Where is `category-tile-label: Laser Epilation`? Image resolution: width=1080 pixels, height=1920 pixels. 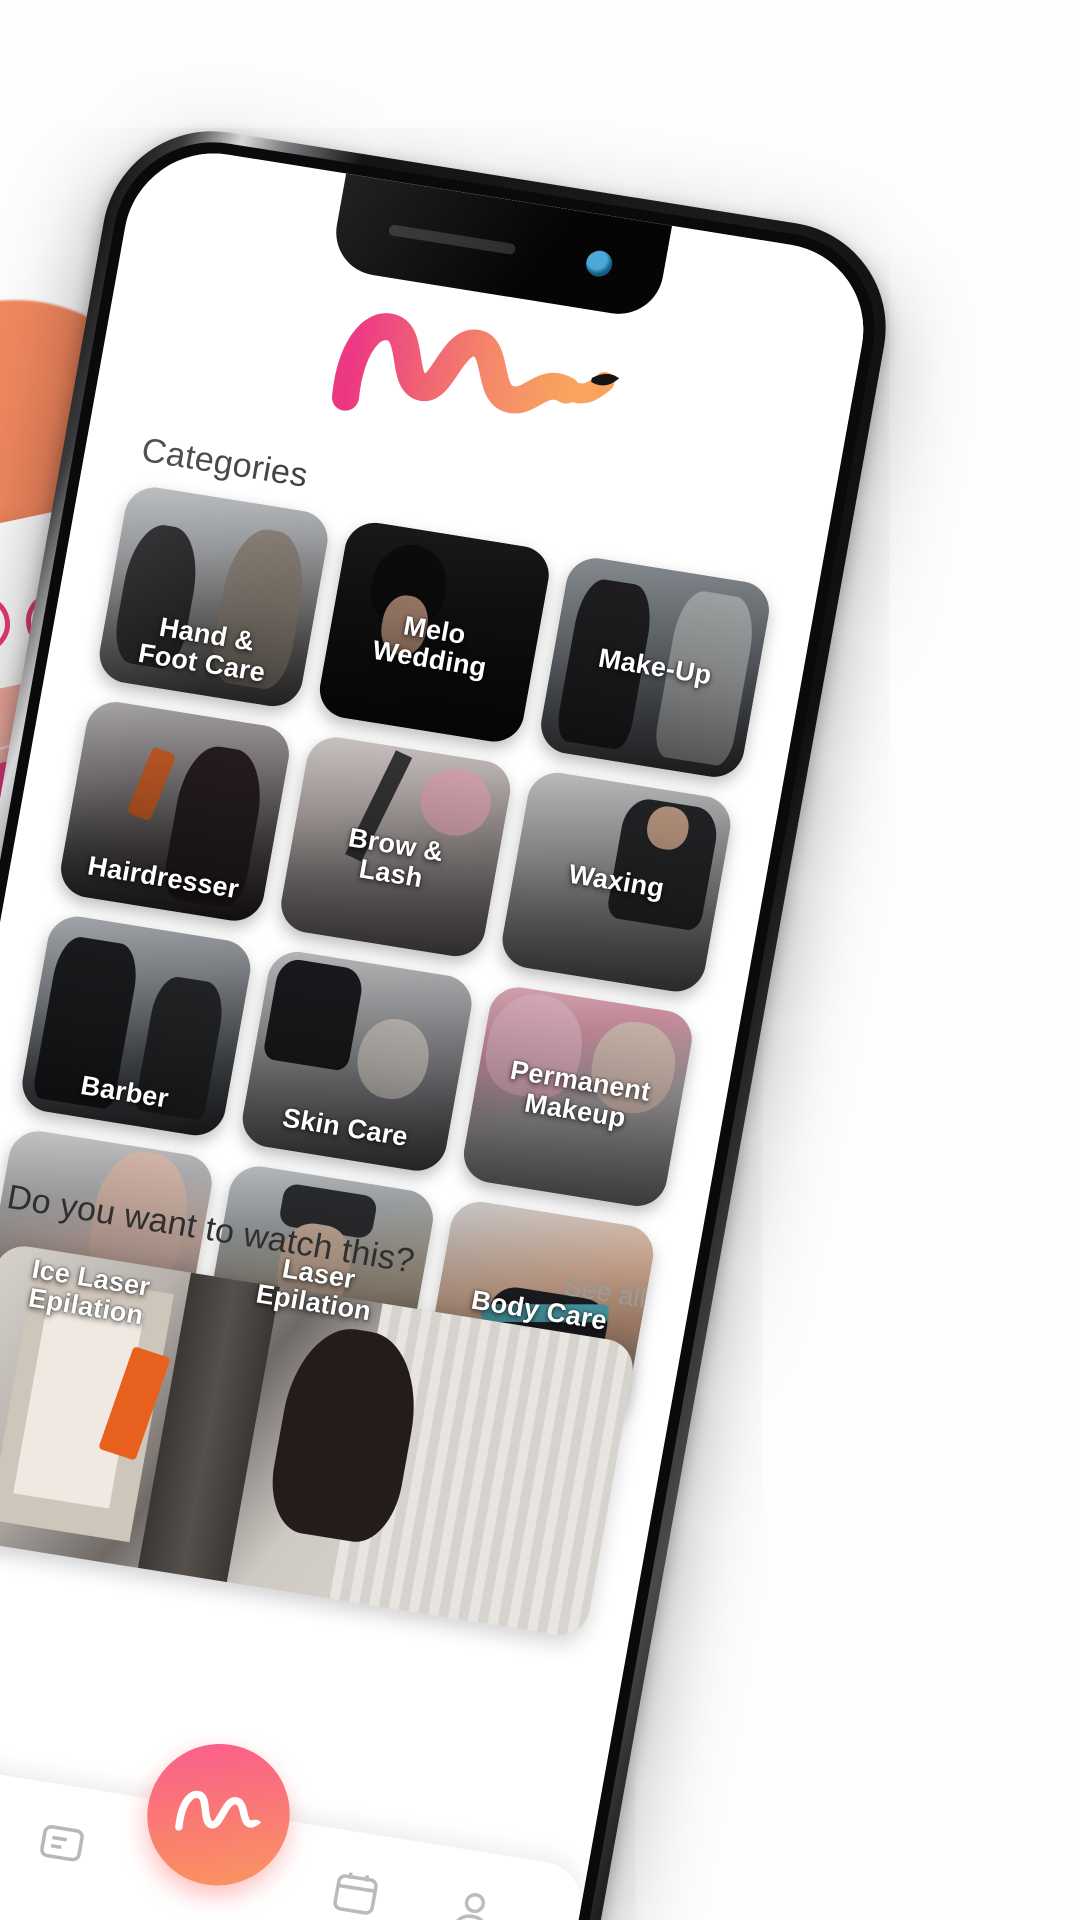 category-tile-label: Laser Epilation is located at coordinates (313, 1289).